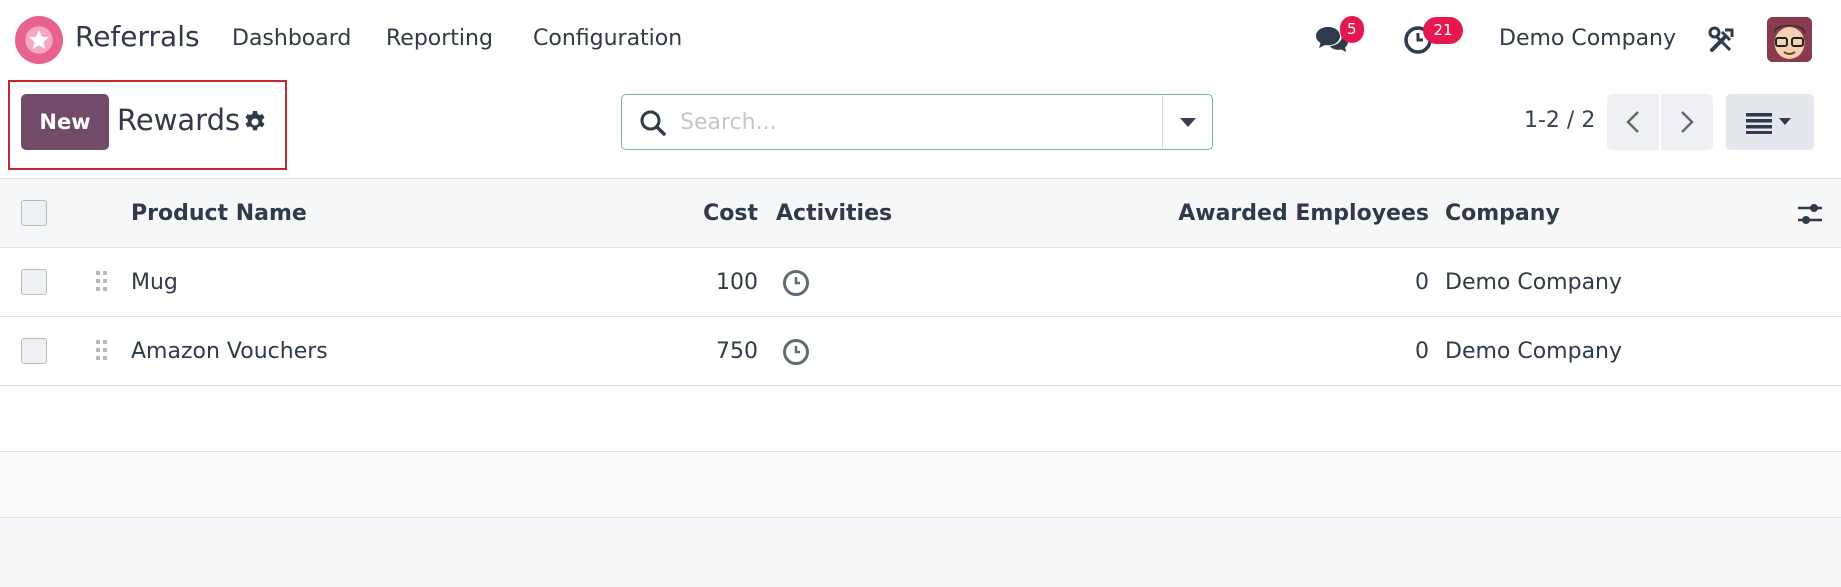 The width and height of the screenshot is (1841, 587). I want to click on app-name: Referrals, so click(137, 36).